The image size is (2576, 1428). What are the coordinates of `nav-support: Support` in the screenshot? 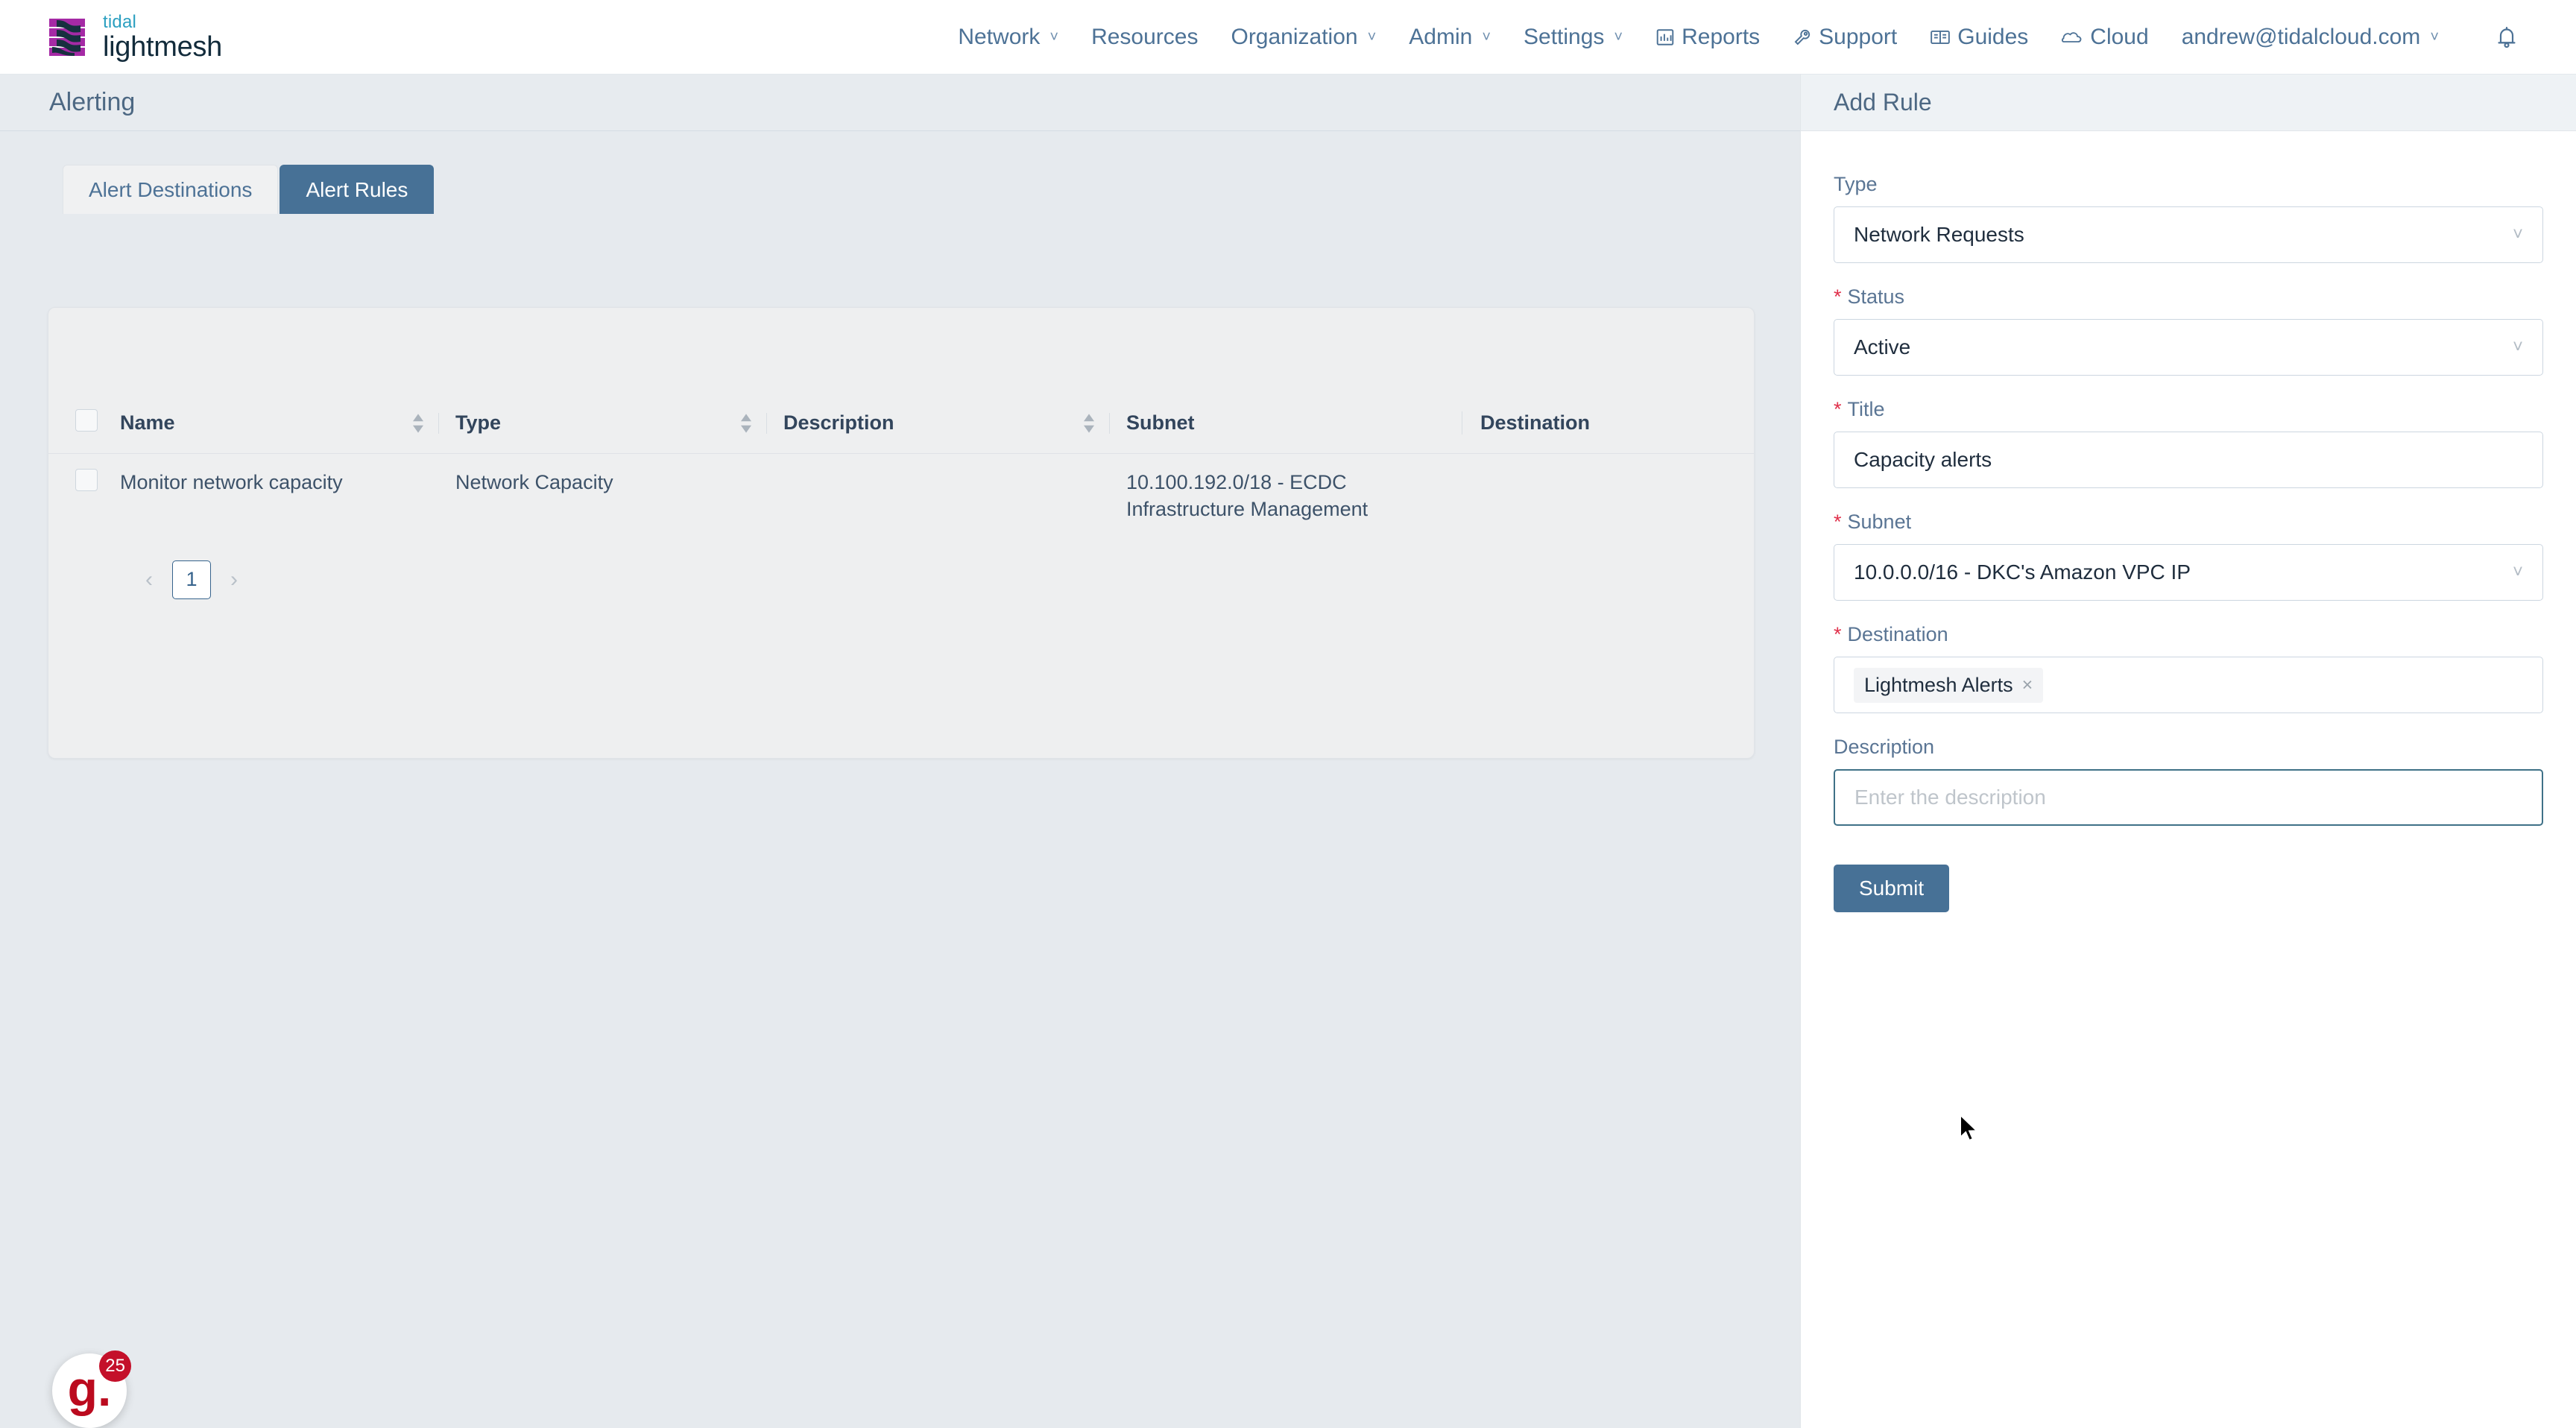 It's located at (1844, 37).